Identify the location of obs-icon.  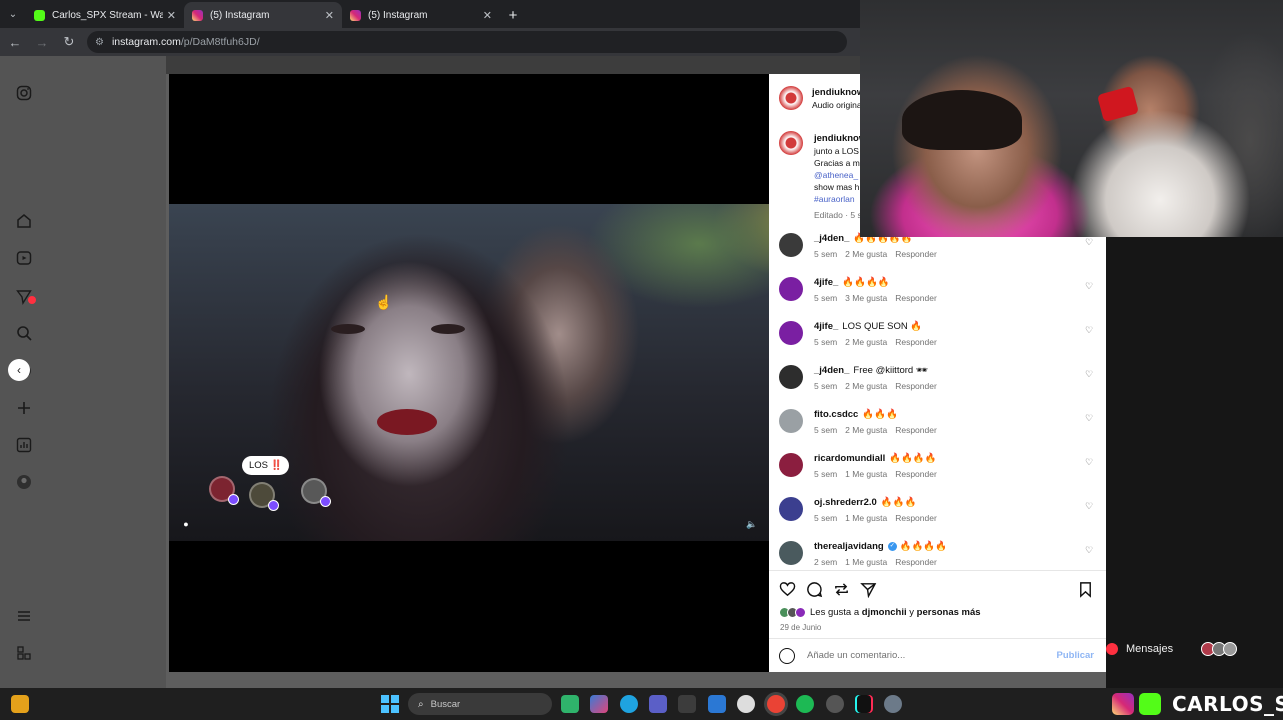
(835, 704).